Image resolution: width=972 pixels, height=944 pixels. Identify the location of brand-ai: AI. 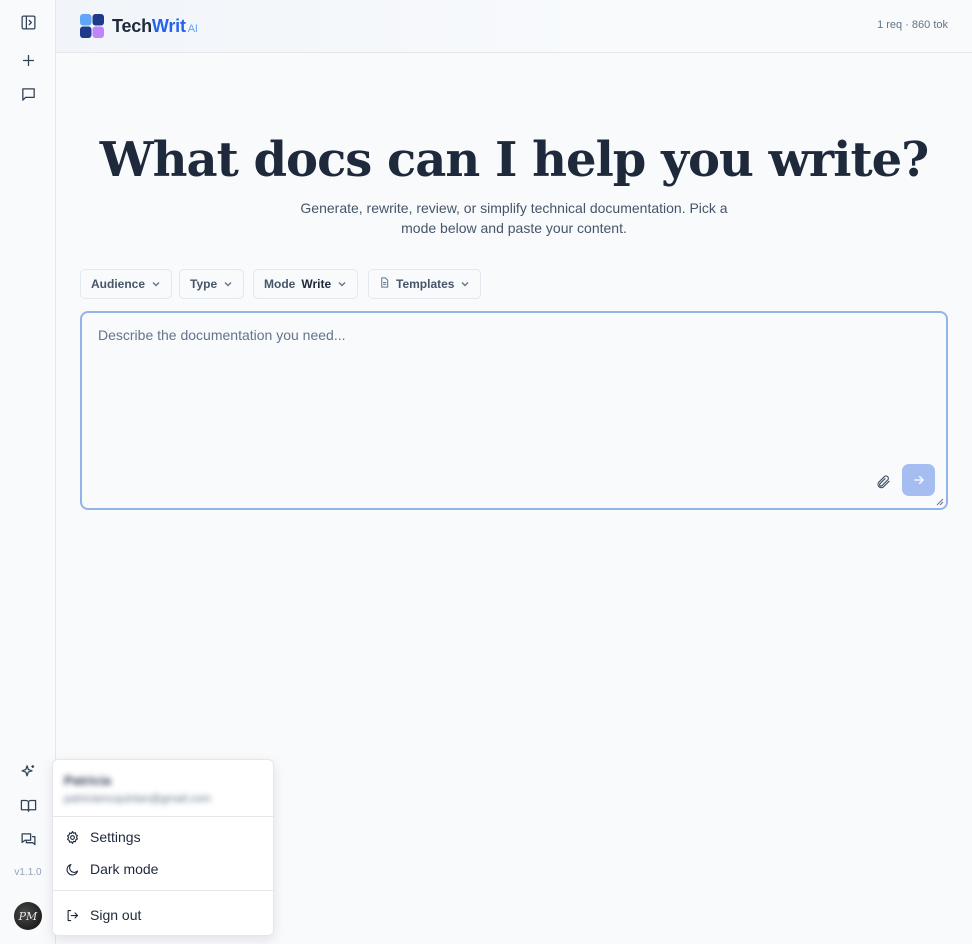
(192, 29).